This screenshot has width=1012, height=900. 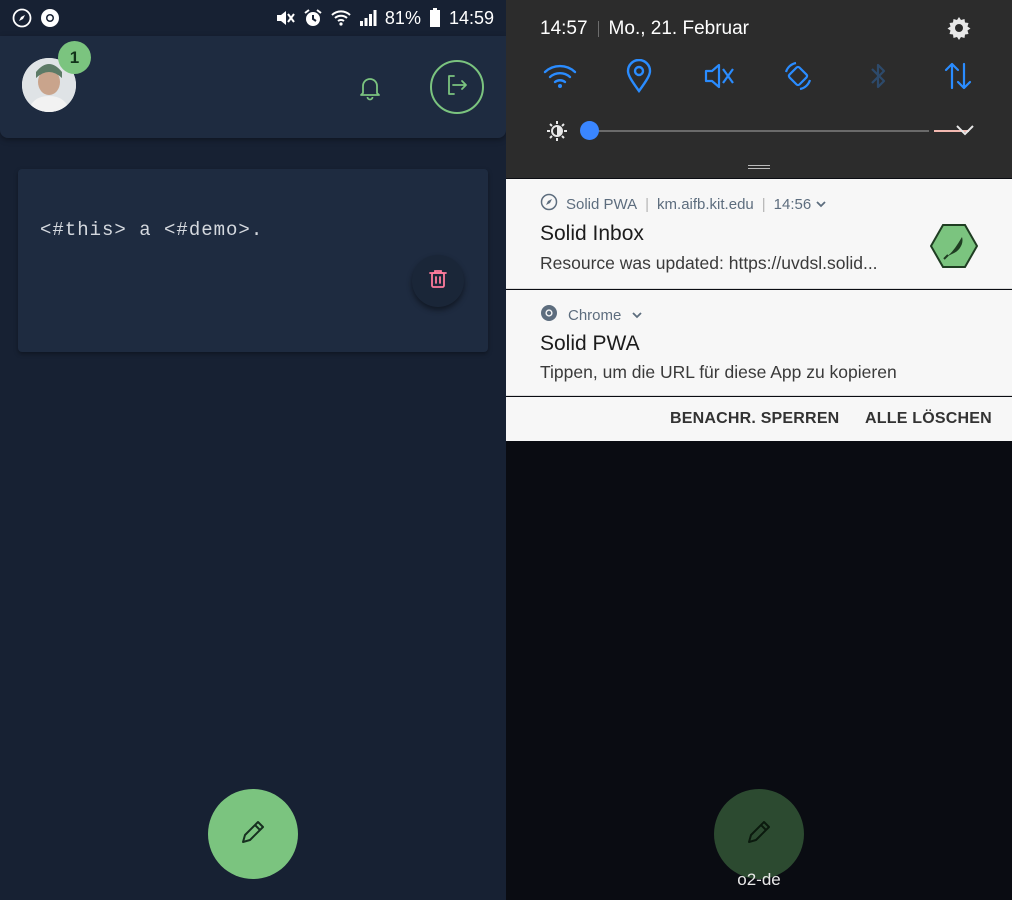 What do you see at coordinates (598, 29) in the screenshot?
I see `qs-separator` at bounding box center [598, 29].